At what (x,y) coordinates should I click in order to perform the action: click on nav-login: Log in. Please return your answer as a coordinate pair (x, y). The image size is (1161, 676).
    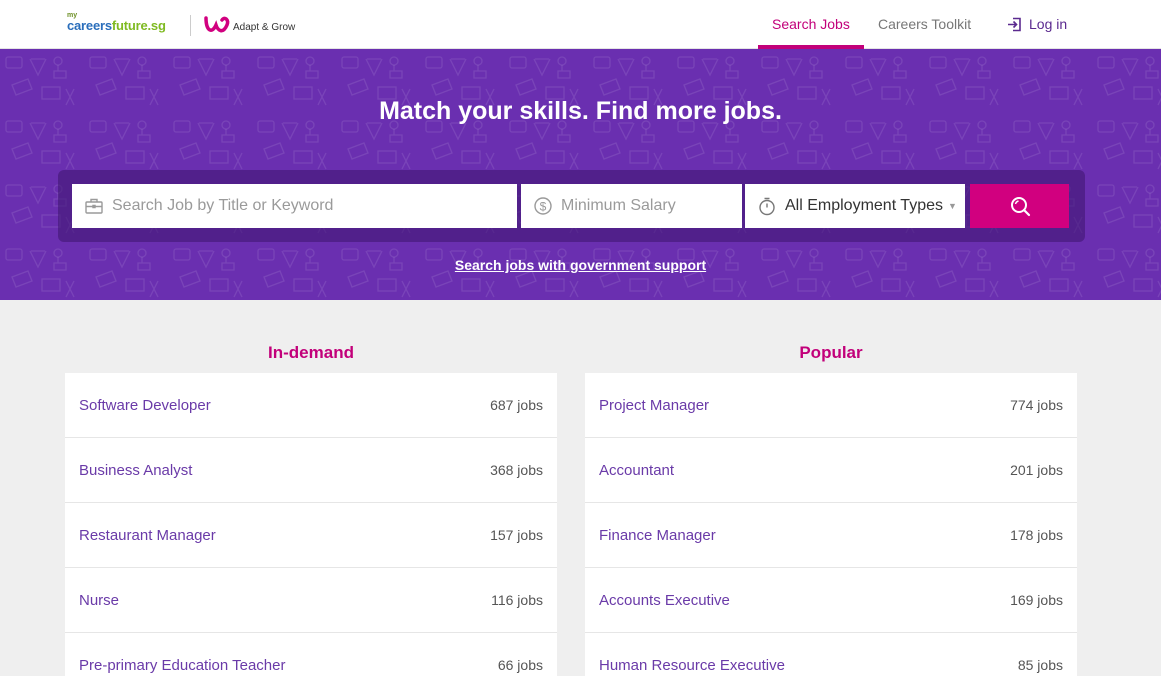
    Looking at the image, I should click on (1037, 24).